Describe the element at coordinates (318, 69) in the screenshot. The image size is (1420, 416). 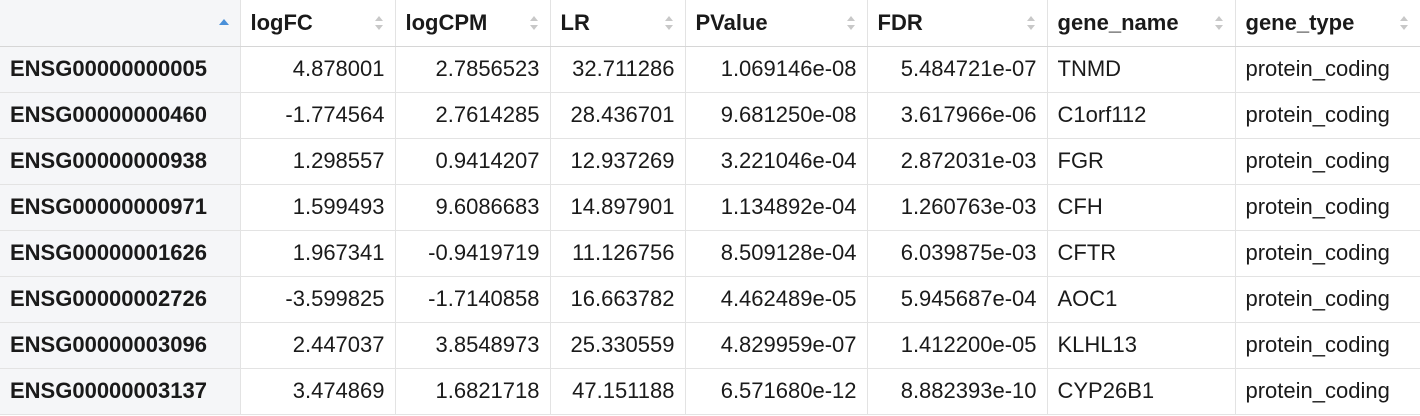
I see `table-cell: 4.878001` at that location.